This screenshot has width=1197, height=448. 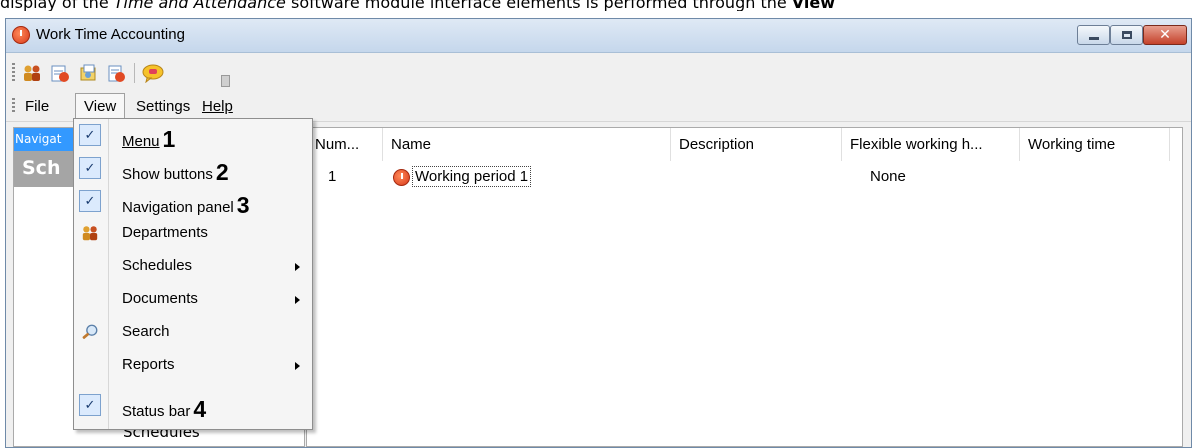 I want to click on view-menu-item-navigation-panel: ✓ Navigation panel 3, so click(x=193, y=201).